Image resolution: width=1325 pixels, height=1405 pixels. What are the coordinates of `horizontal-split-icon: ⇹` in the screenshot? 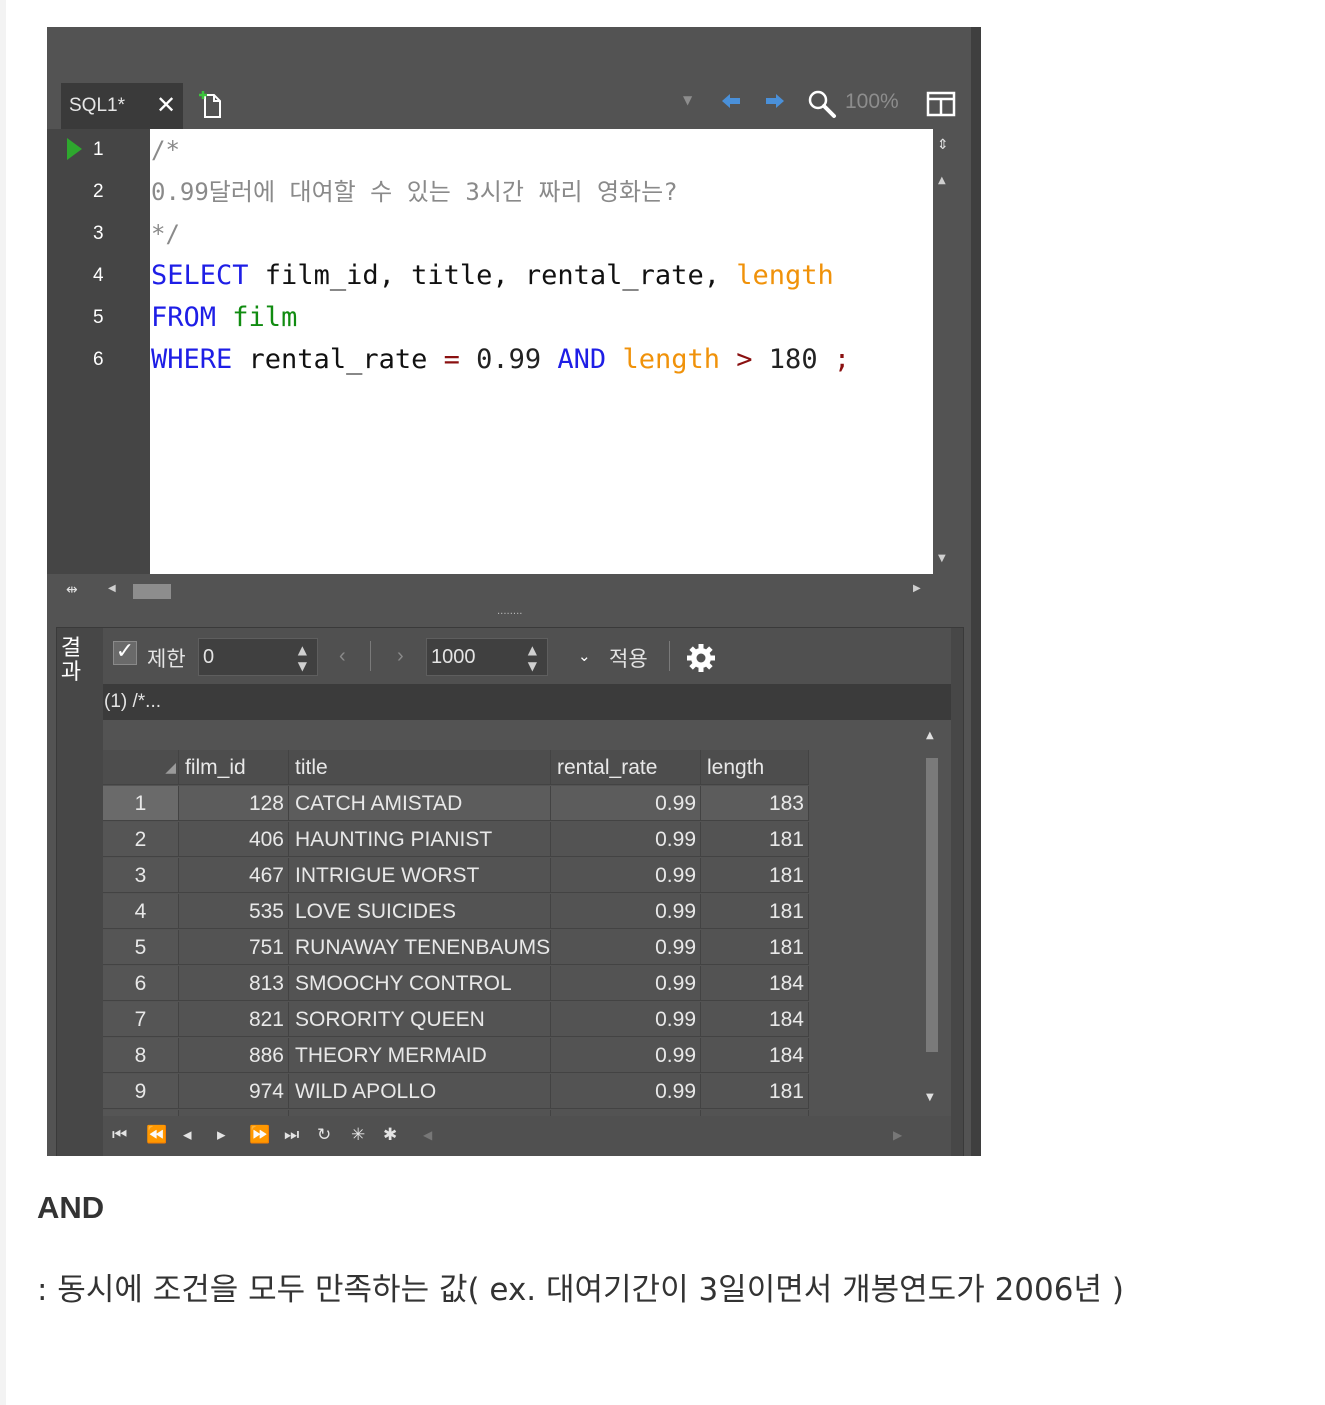 It's located at (72, 590).